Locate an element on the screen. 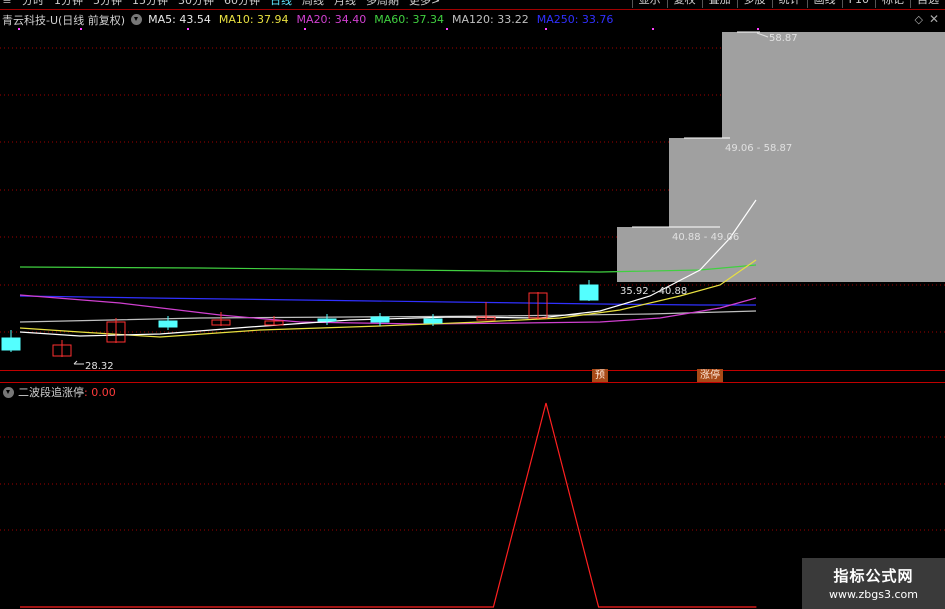  ma10-label: MA10: 37.94 is located at coordinates (253, 19).